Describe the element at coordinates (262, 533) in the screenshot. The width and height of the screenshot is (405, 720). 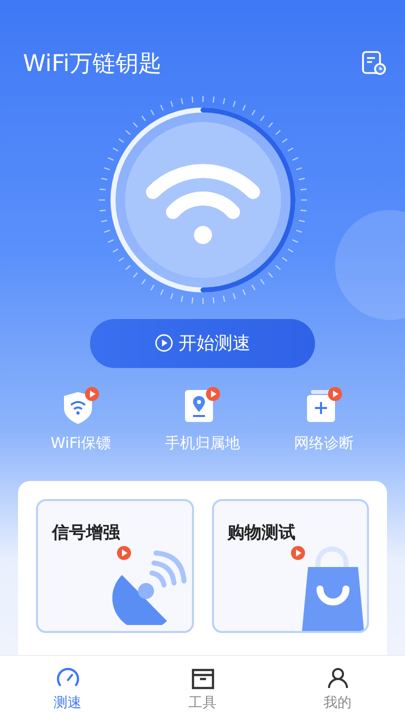
I see `feature-card-title: 购物测试` at that location.